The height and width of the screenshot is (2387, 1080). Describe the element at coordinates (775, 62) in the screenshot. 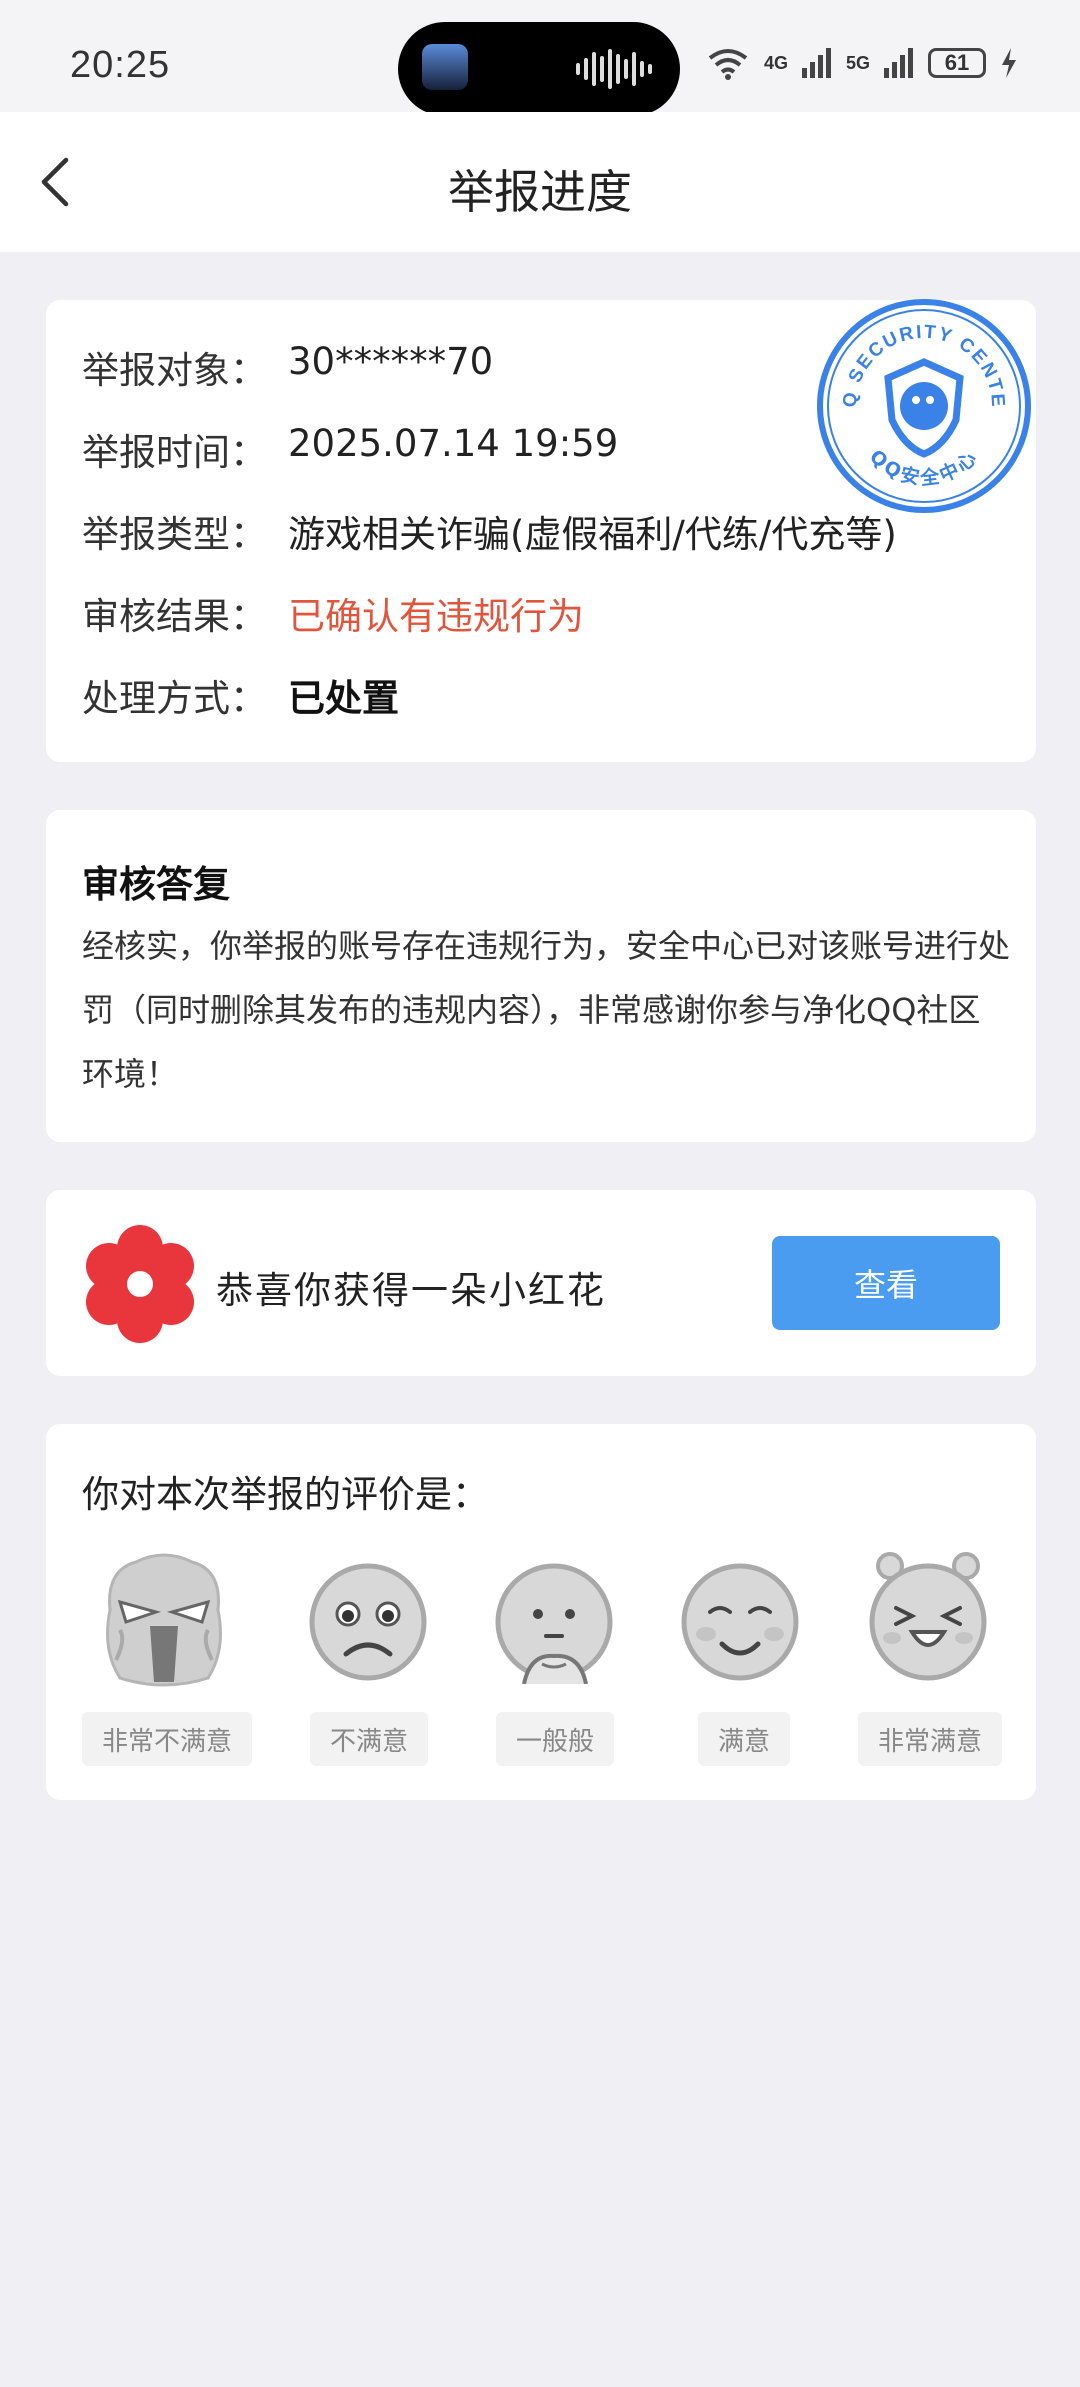

I see `signal-4g-label: 4G` at that location.